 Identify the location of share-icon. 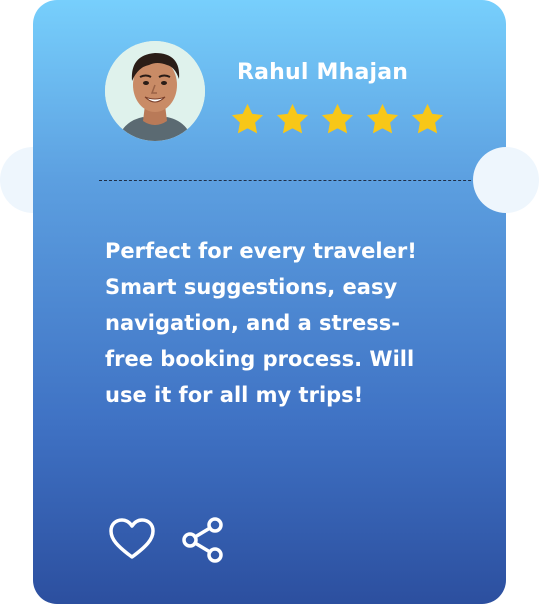
(204, 540).